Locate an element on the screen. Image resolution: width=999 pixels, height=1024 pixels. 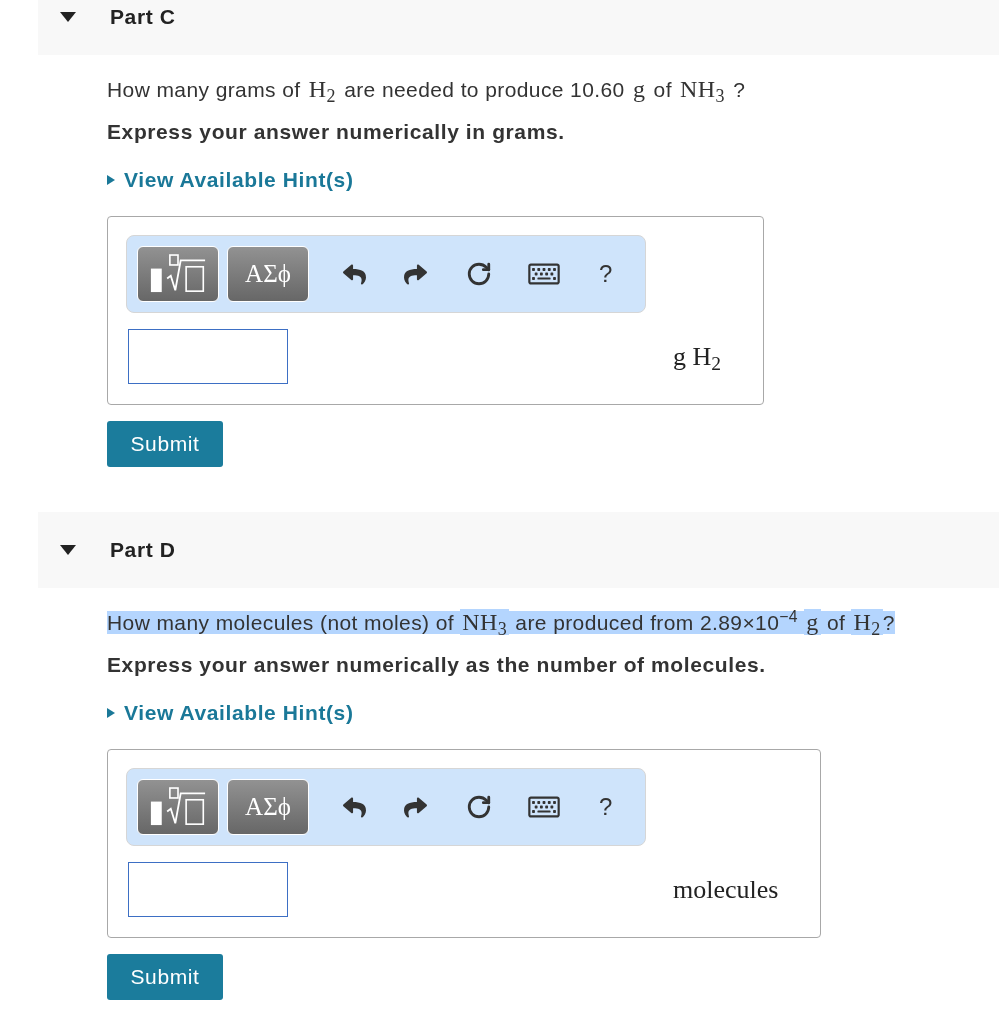
instruction-text: Express your answer numerically in grams. is located at coordinates (336, 132).